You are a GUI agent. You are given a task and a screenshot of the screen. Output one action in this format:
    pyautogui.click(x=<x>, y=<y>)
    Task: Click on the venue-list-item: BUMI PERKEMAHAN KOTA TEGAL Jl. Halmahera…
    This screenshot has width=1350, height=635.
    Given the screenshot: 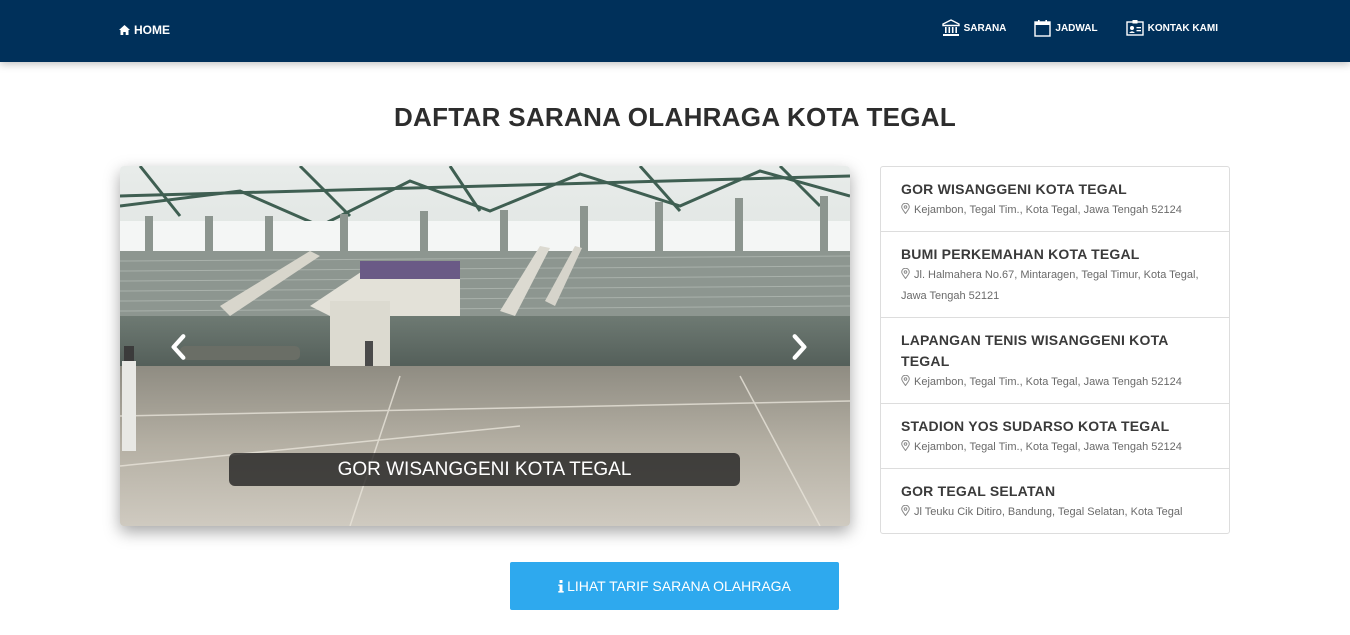 What is the action you would take?
    pyautogui.click(x=1055, y=275)
    